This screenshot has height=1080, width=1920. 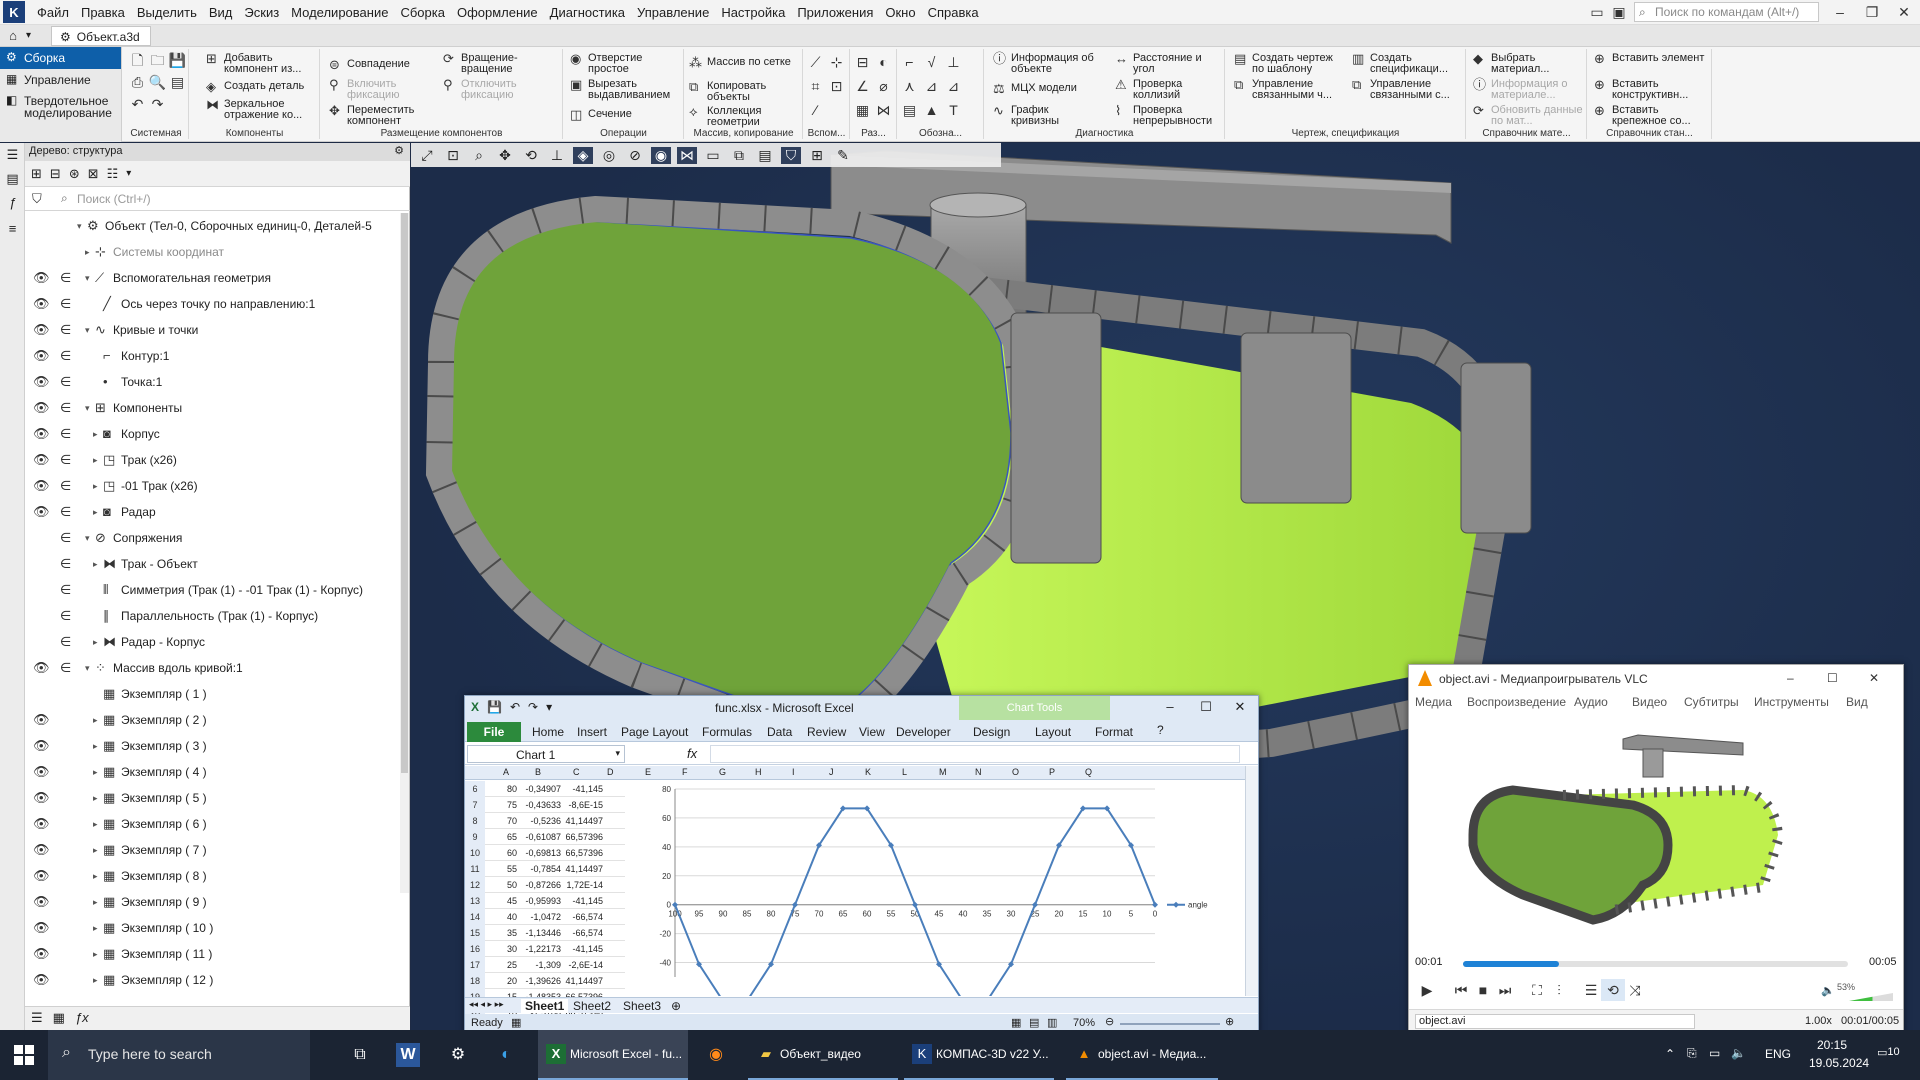 What do you see at coordinates (506, 772) in the screenshot?
I see `column-header: A` at bounding box center [506, 772].